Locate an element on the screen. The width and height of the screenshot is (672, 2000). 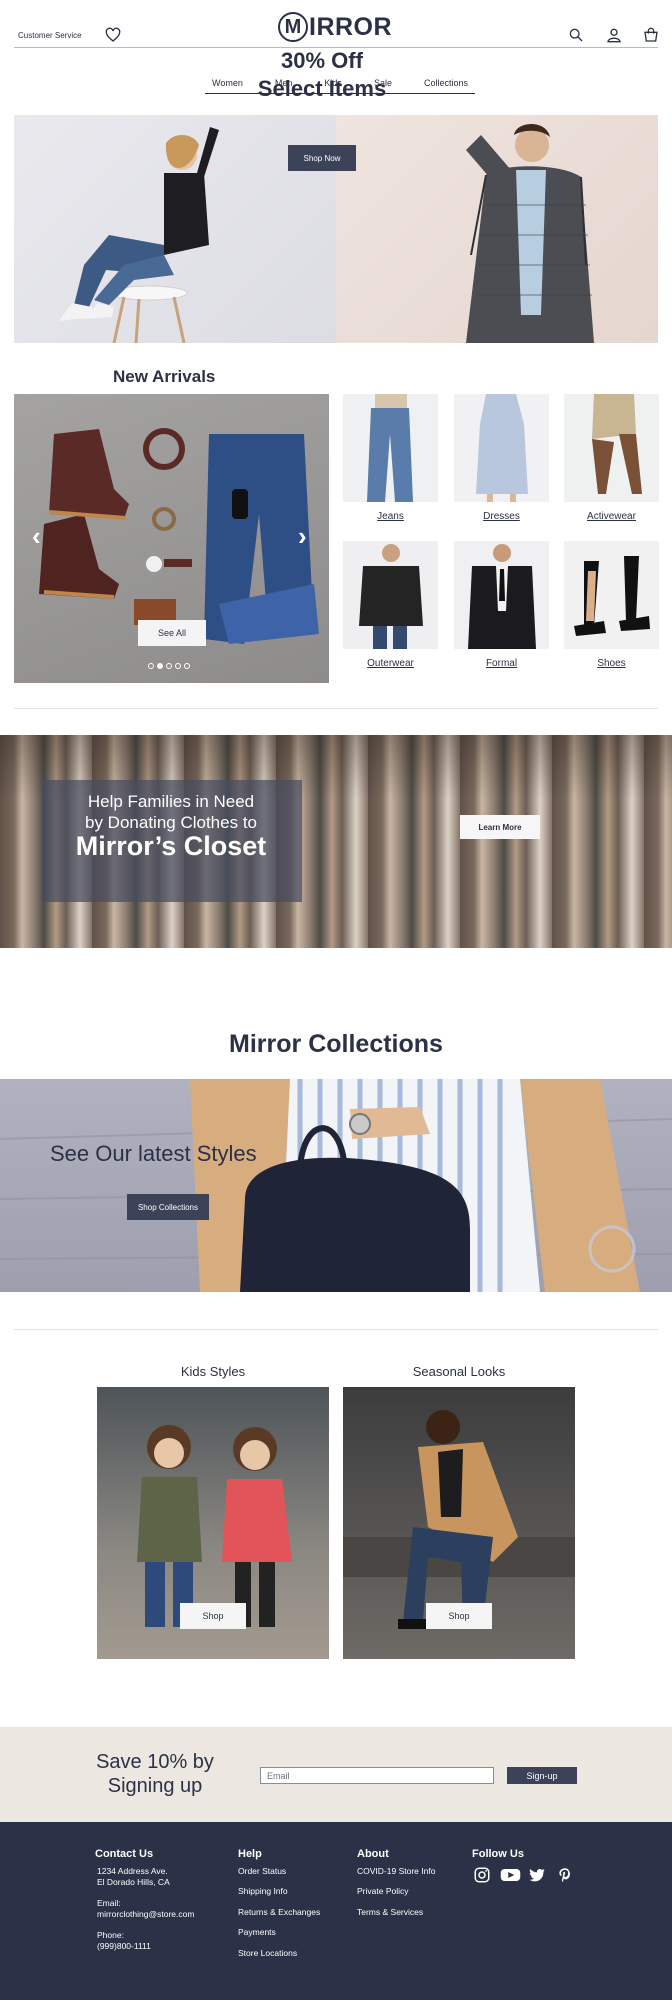
pinterest-icon is located at coordinates (565, 1875).